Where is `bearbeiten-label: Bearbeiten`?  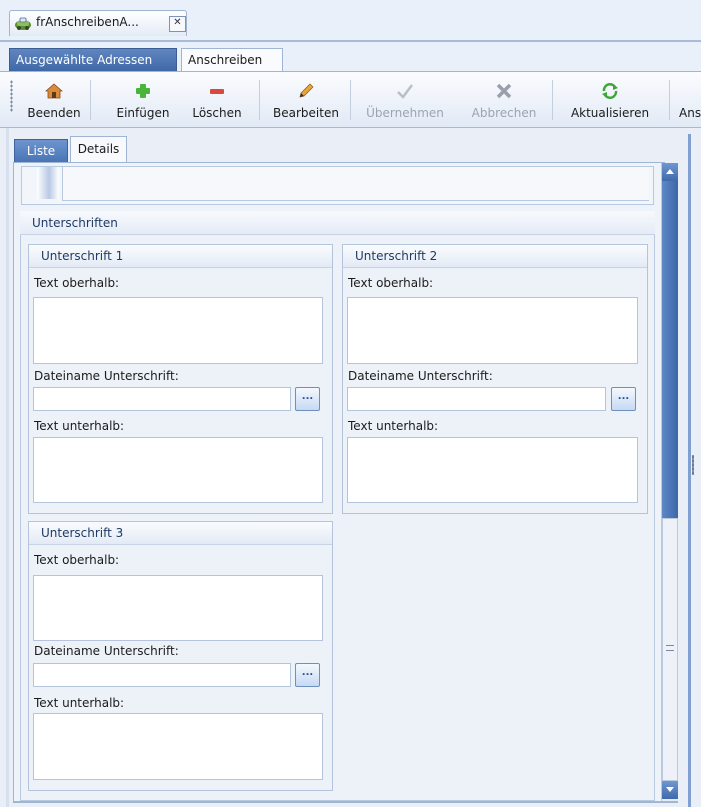
bearbeiten-label: Bearbeiten is located at coordinates (306, 113).